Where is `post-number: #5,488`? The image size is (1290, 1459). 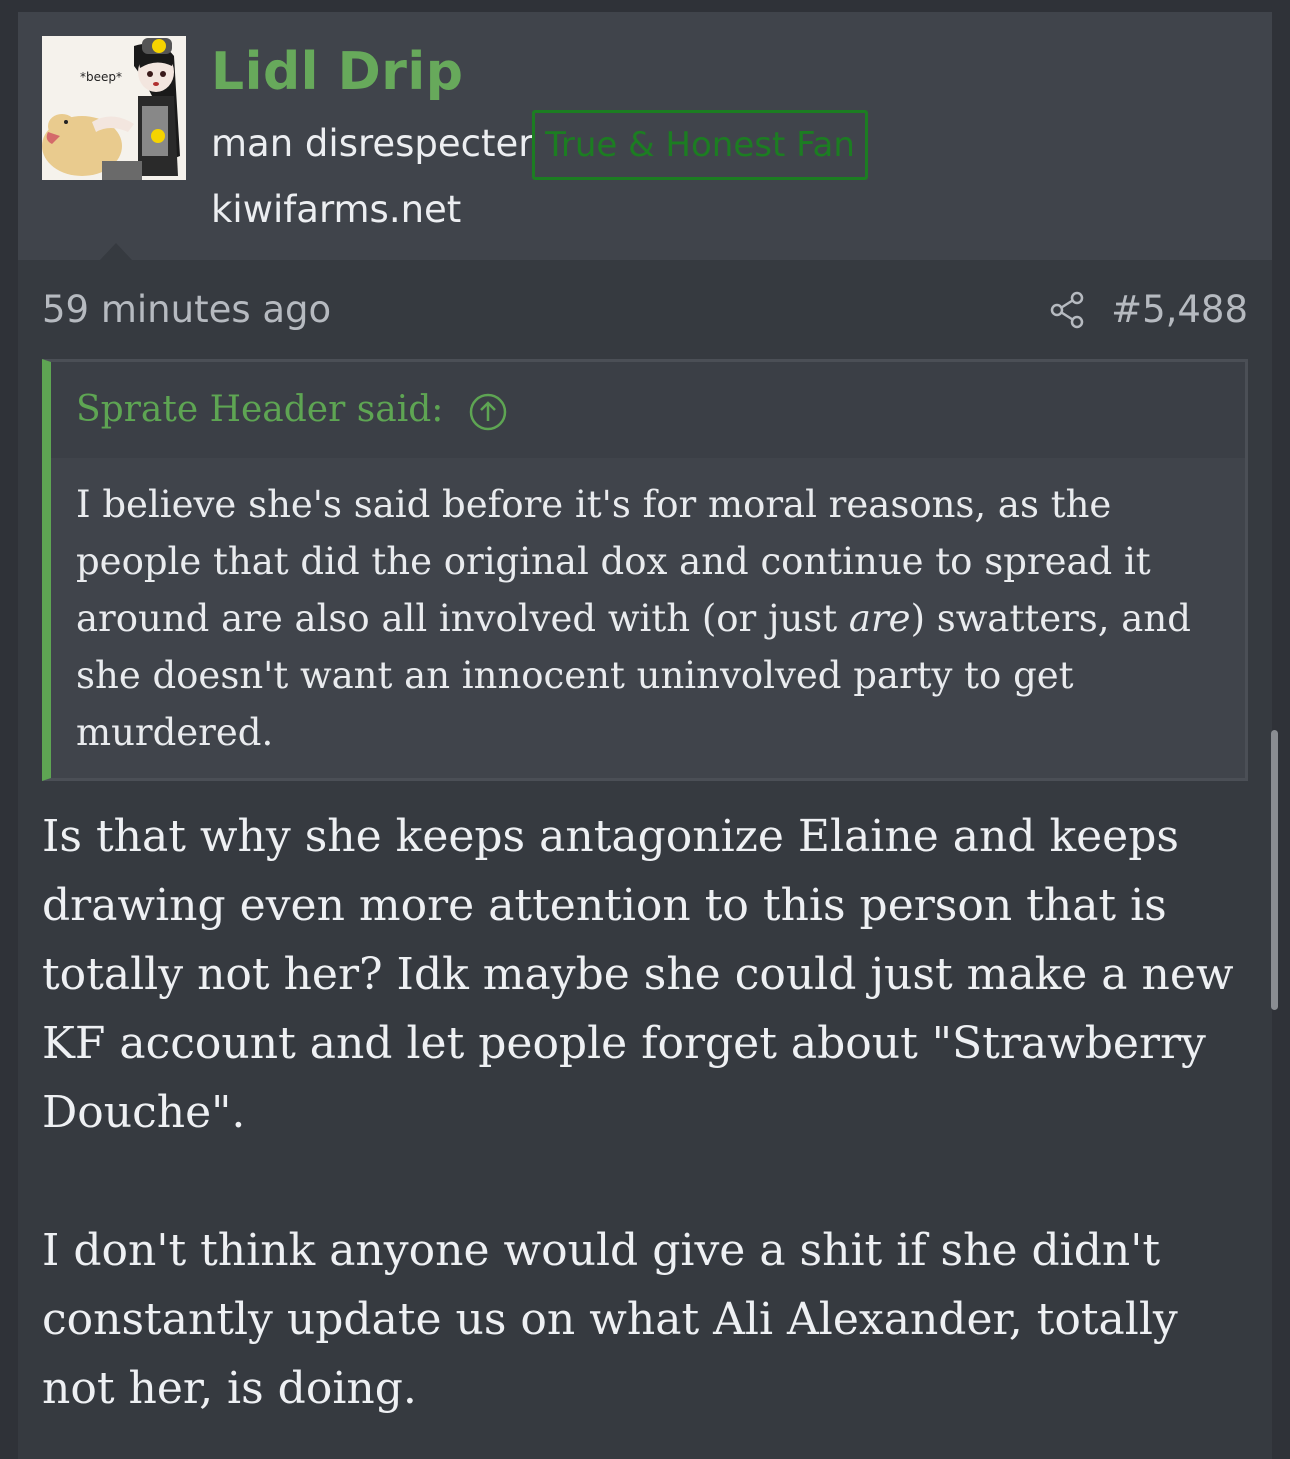
post-number: #5,488 is located at coordinates (1179, 309).